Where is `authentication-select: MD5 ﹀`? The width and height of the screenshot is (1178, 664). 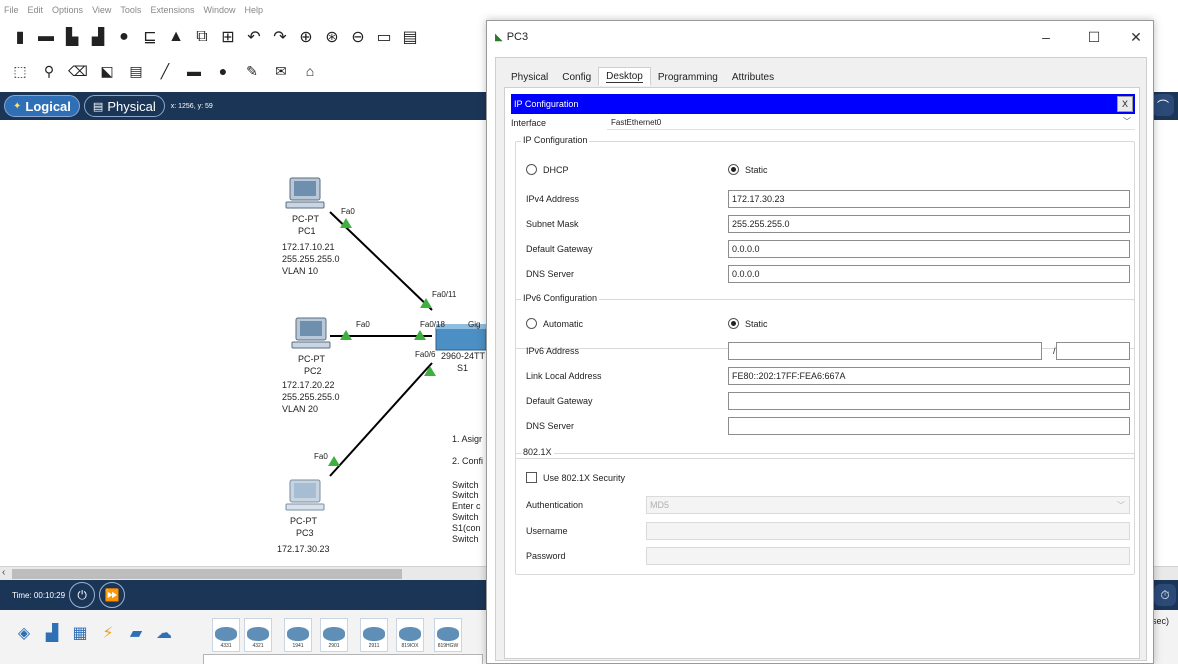
authentication-select: MD5 ﹀ is located at coordinates (888, 505).